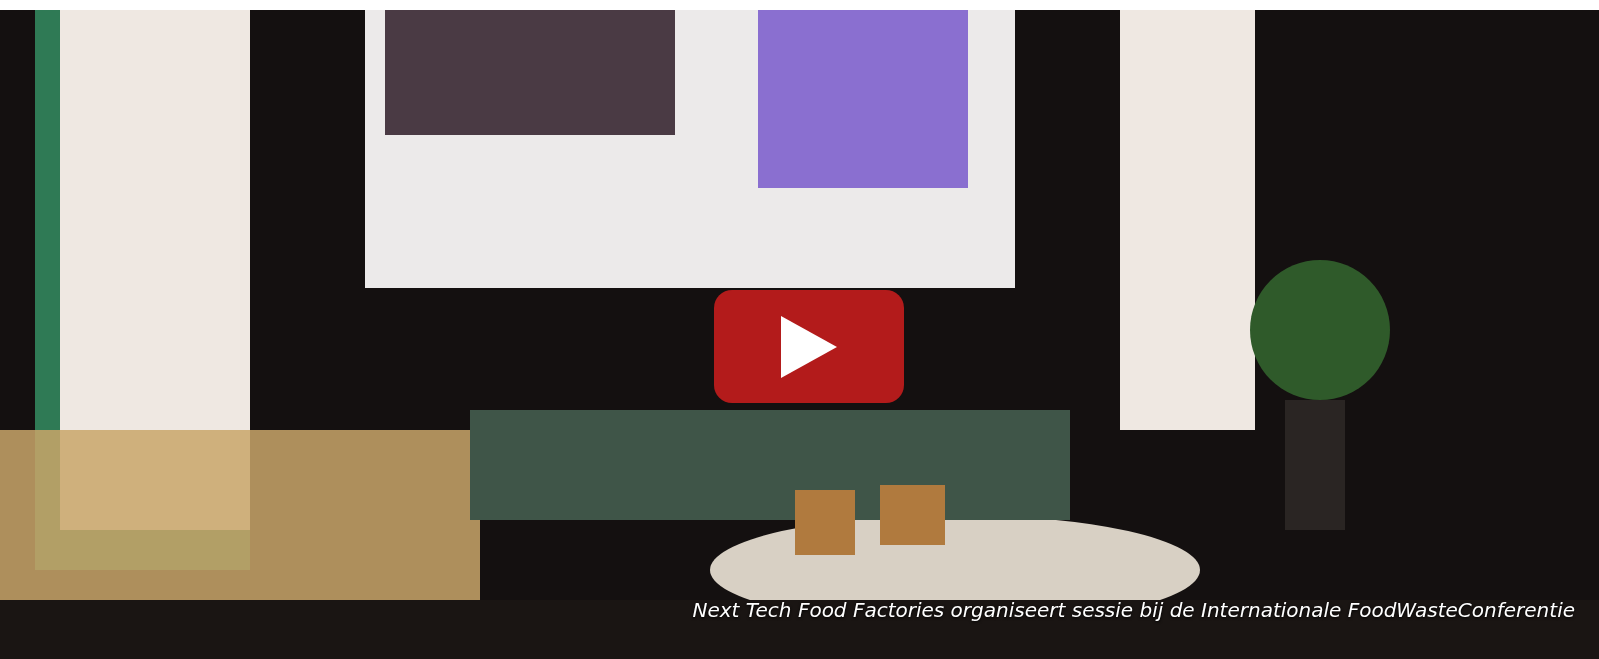 This screenshot has width=1599, height=659. What do you see at coordinates (1133, 610) in the screenshot?
I see `video-caption: Next Tech Food Factories organiseert sessie bij de Internationale FoodWasteConferentie` at bounding box center [1133, 610].